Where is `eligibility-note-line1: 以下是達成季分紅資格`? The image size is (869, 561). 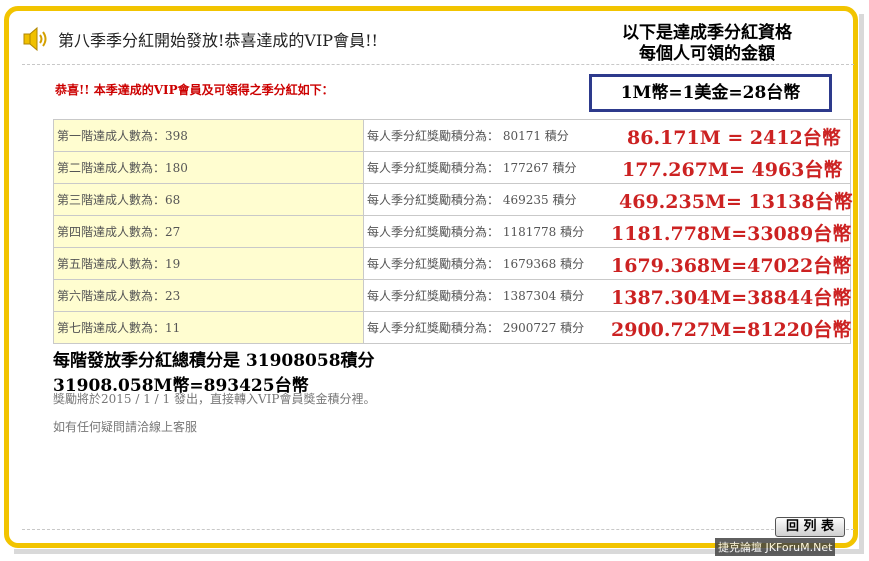
eligibility-note-line1: 以下是達成季分紅資格 is located at coordinates (707, 33).